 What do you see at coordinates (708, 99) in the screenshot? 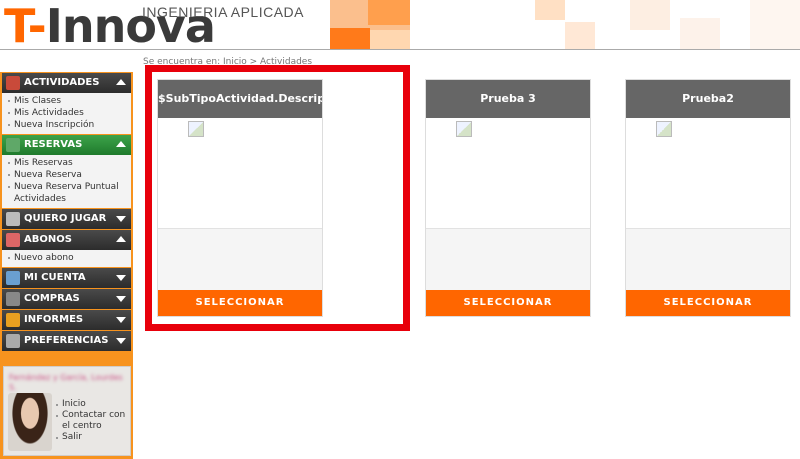
I see `card-title: Prueba2` at bounding box center [708, 99].